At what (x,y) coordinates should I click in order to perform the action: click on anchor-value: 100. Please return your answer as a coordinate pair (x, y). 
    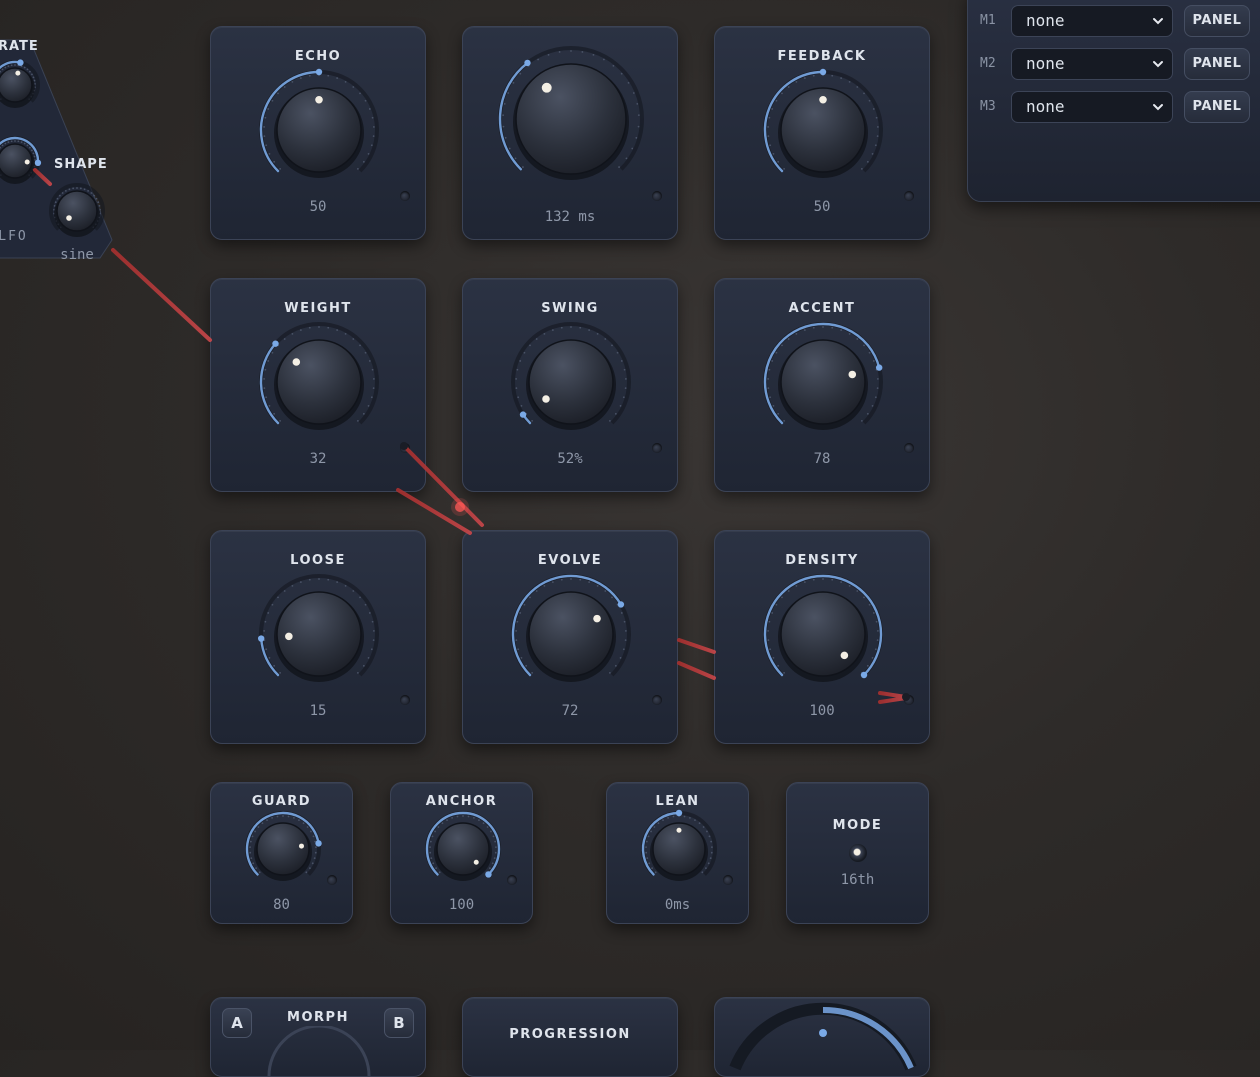
    Looking at the image, I should click on (461, 905).